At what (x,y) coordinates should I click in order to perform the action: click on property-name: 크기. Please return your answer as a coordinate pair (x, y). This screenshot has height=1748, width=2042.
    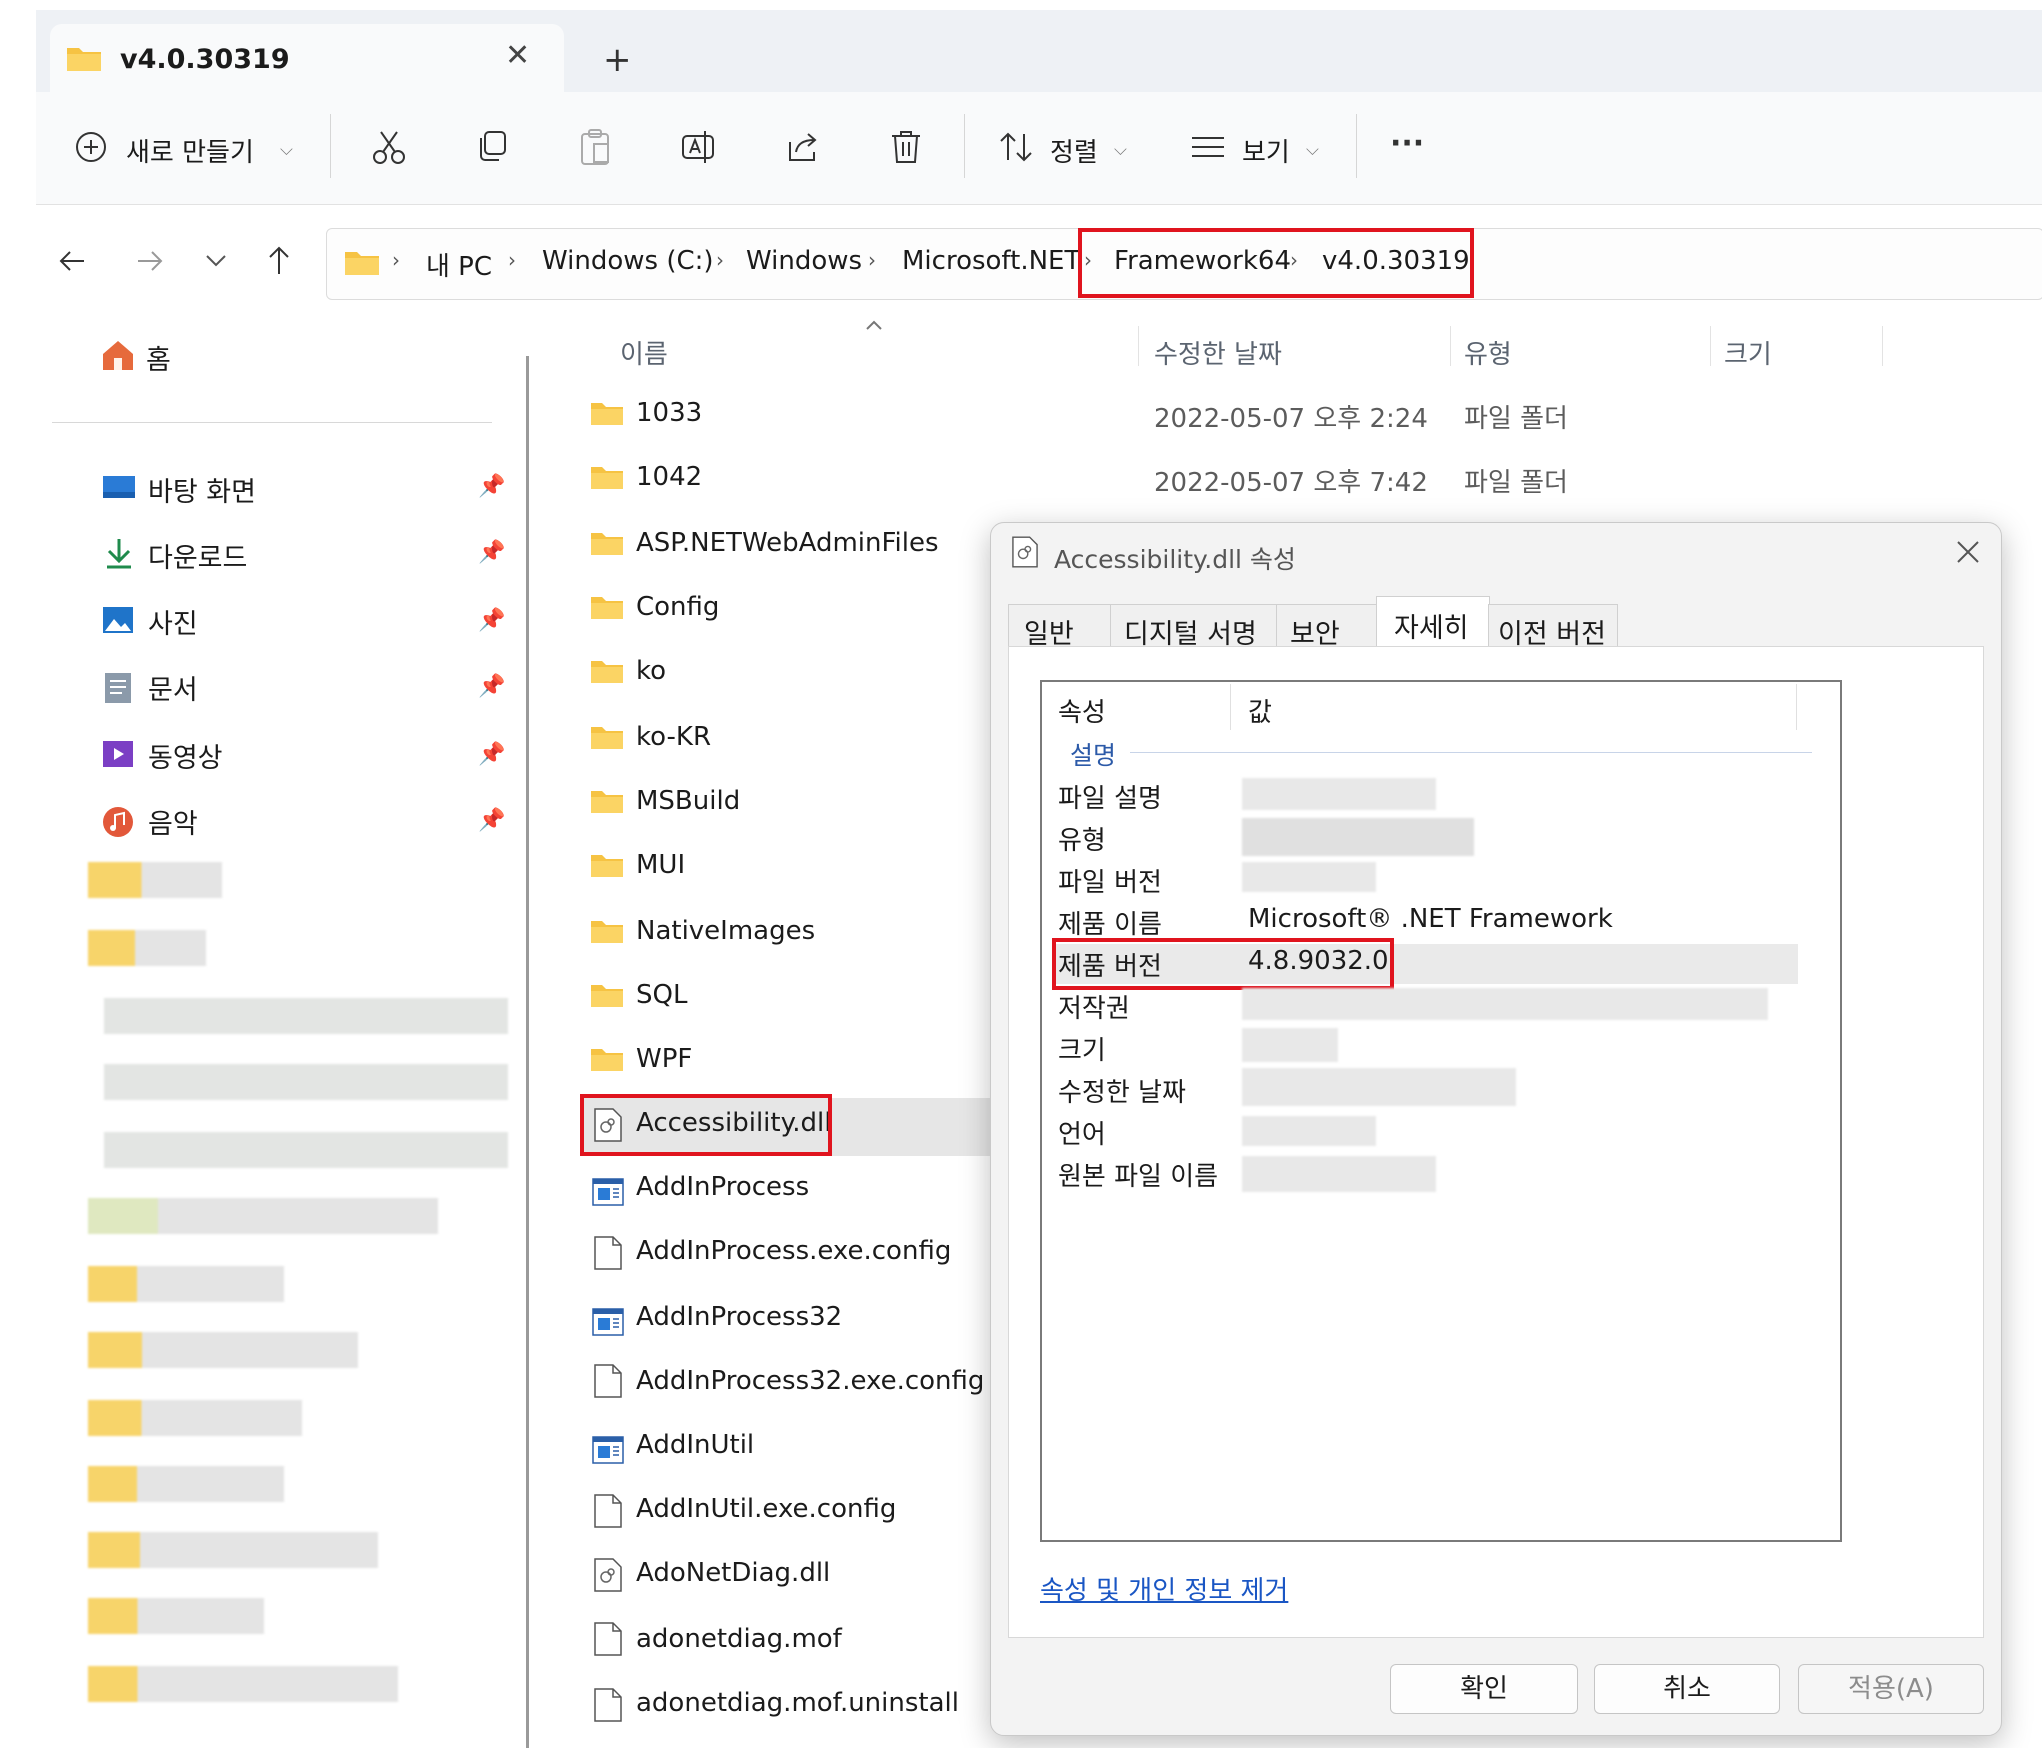
    Looking at the image, I should click on (1082, 1048).